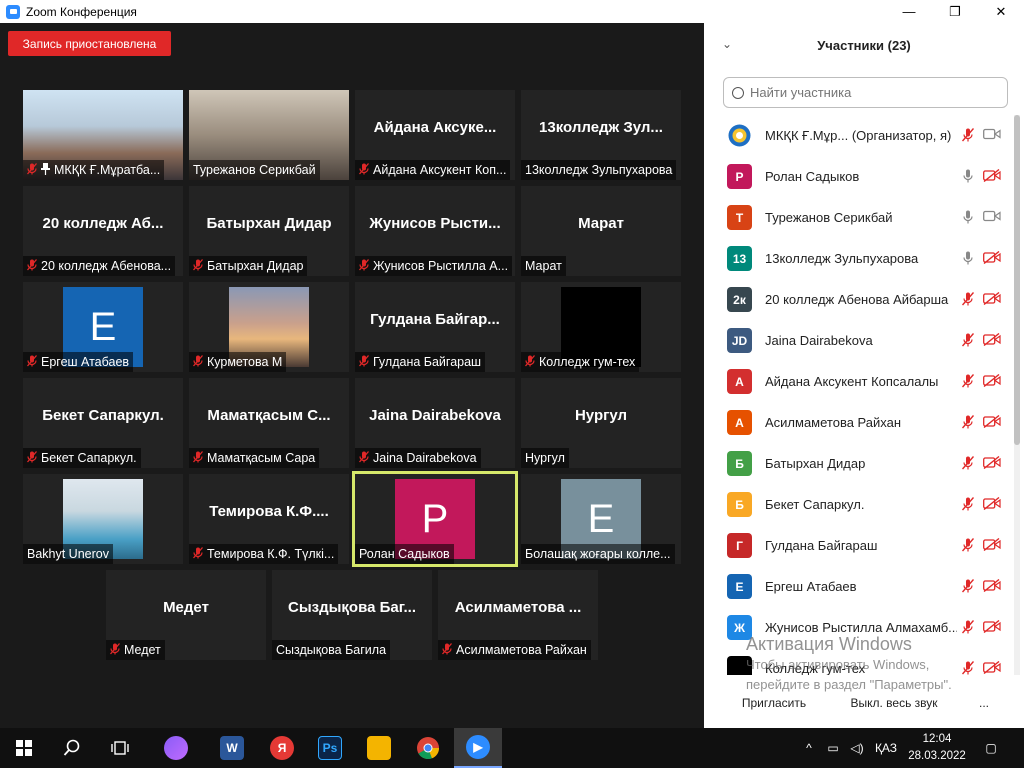 The height and width of the screenshot is (768, 1024). Describe the element at coordinates (859, 217) in the screenshot. I see `participant-row: T Турежанов Серикбай` at that location.